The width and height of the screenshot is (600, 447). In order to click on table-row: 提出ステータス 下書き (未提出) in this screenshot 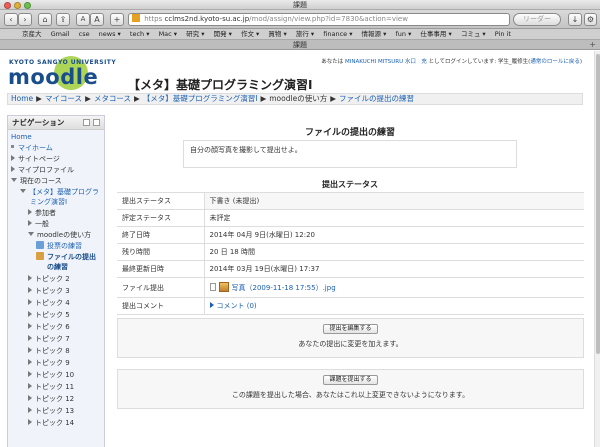, I will do `click(350, 201)`.